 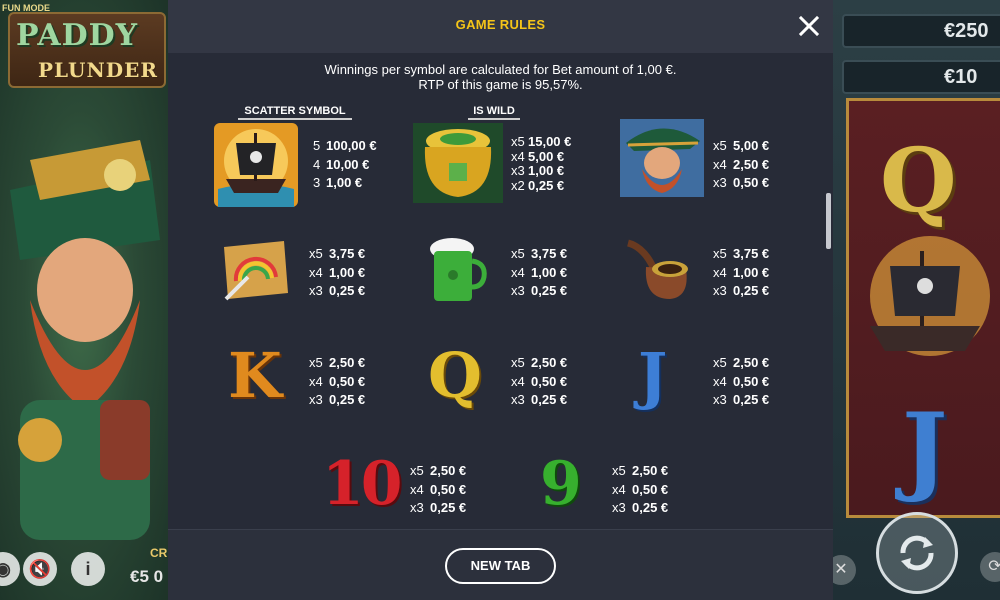 I want to click on modal-footer: NEW TAB, so click(x=500, y=564).